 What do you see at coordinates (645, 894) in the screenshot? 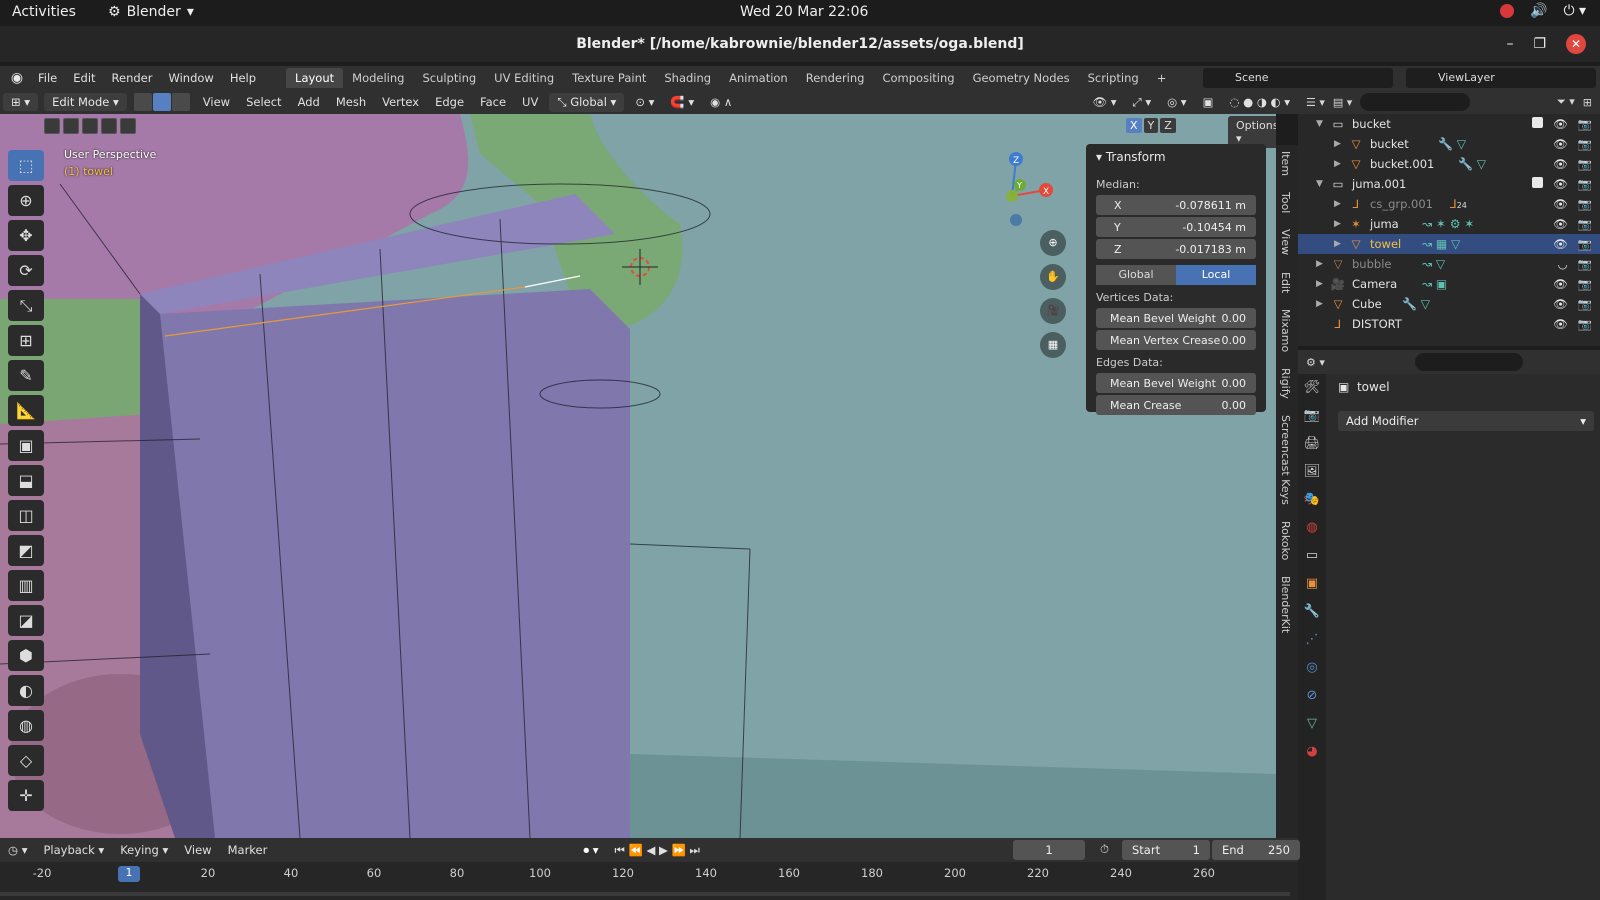
I see `timeline-scrollbar` at bounding box center [645, 894].